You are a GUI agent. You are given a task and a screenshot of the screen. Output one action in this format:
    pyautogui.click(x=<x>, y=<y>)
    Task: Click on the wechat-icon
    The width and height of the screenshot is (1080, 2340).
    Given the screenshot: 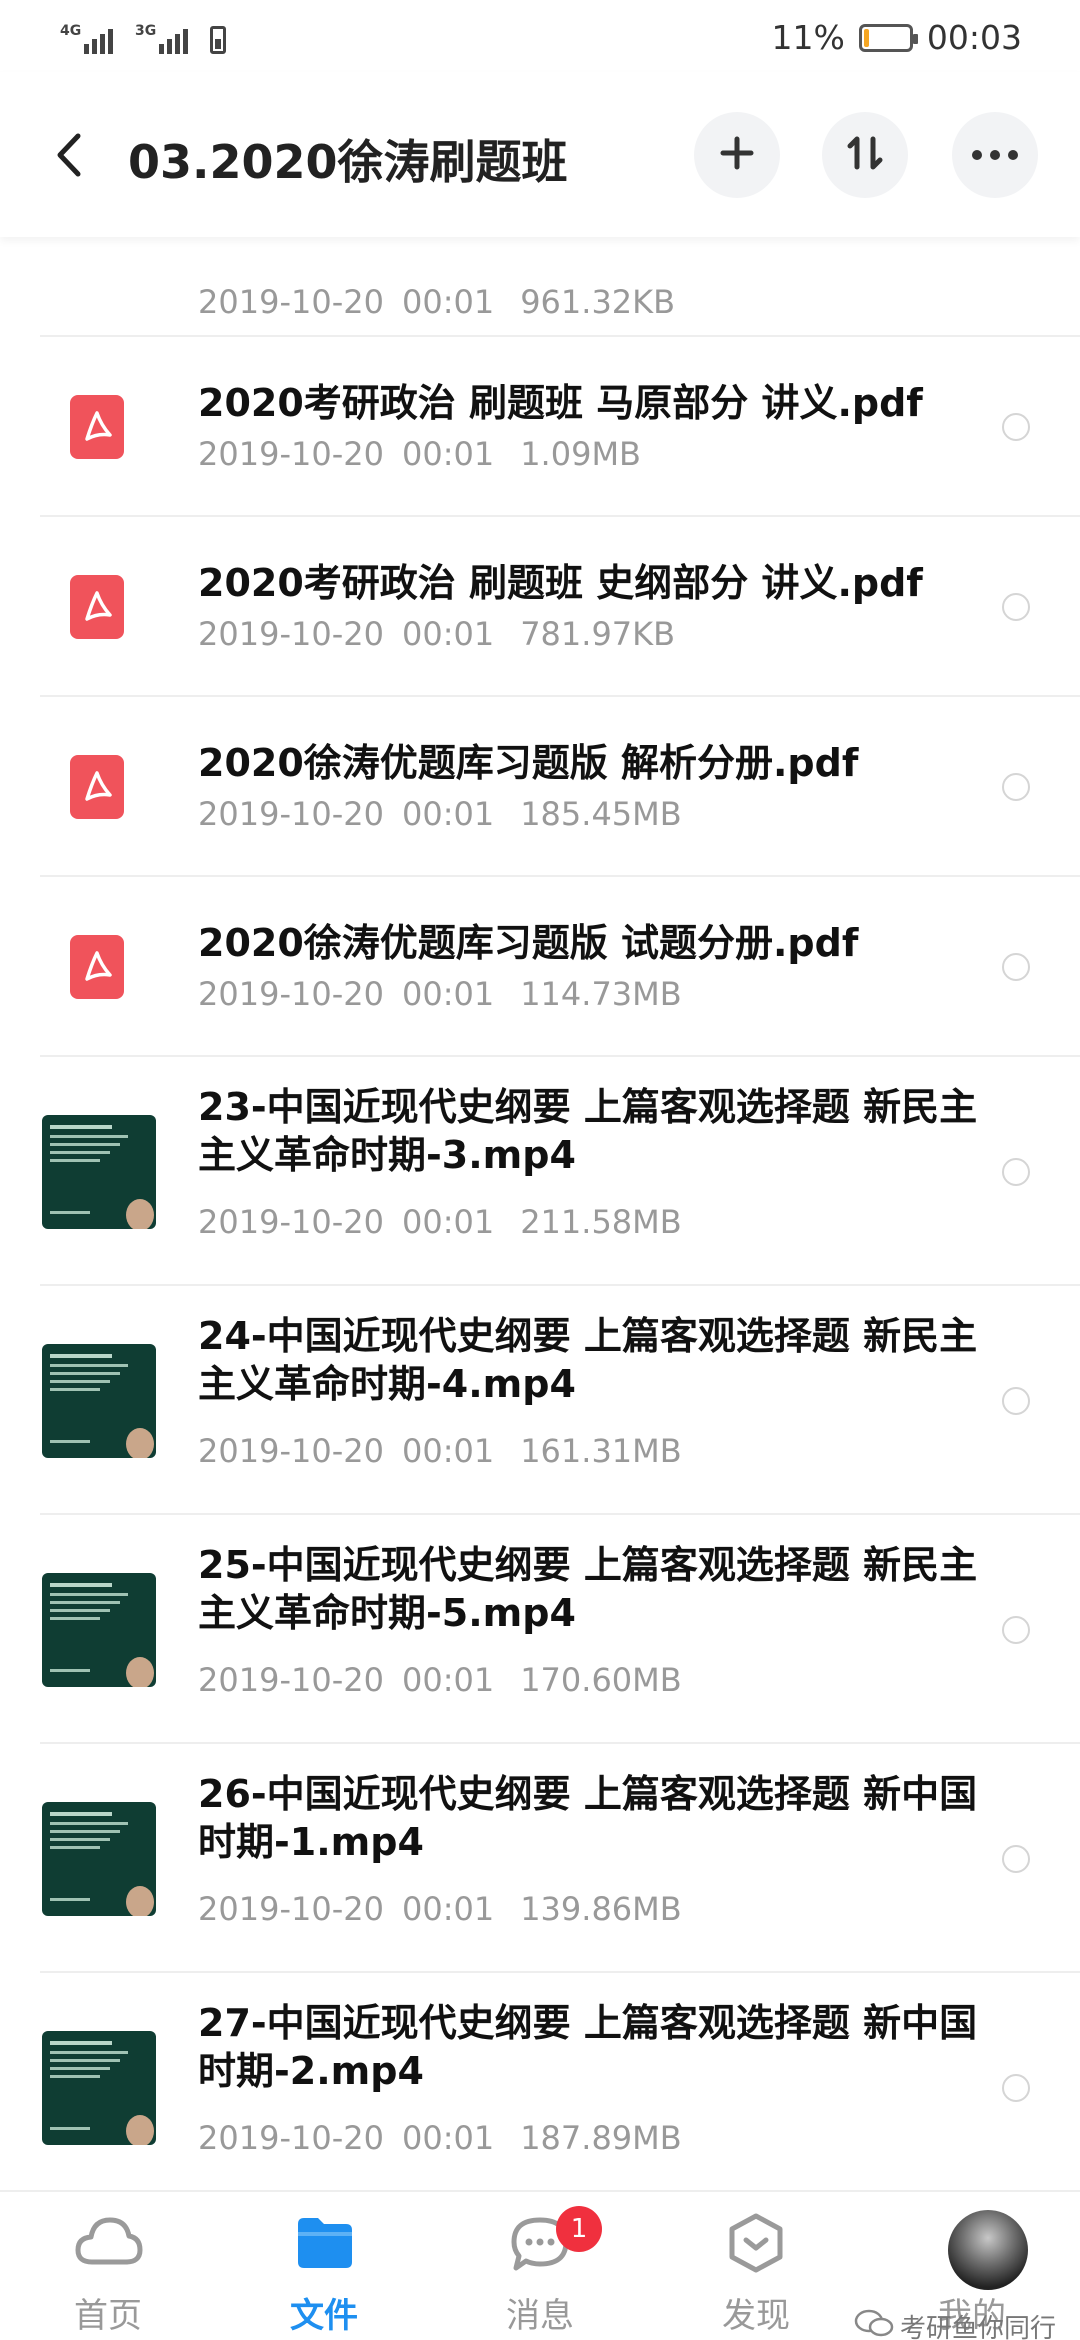 What is the action you would take?
    pyautogui.click(x=874, y=2324)
    